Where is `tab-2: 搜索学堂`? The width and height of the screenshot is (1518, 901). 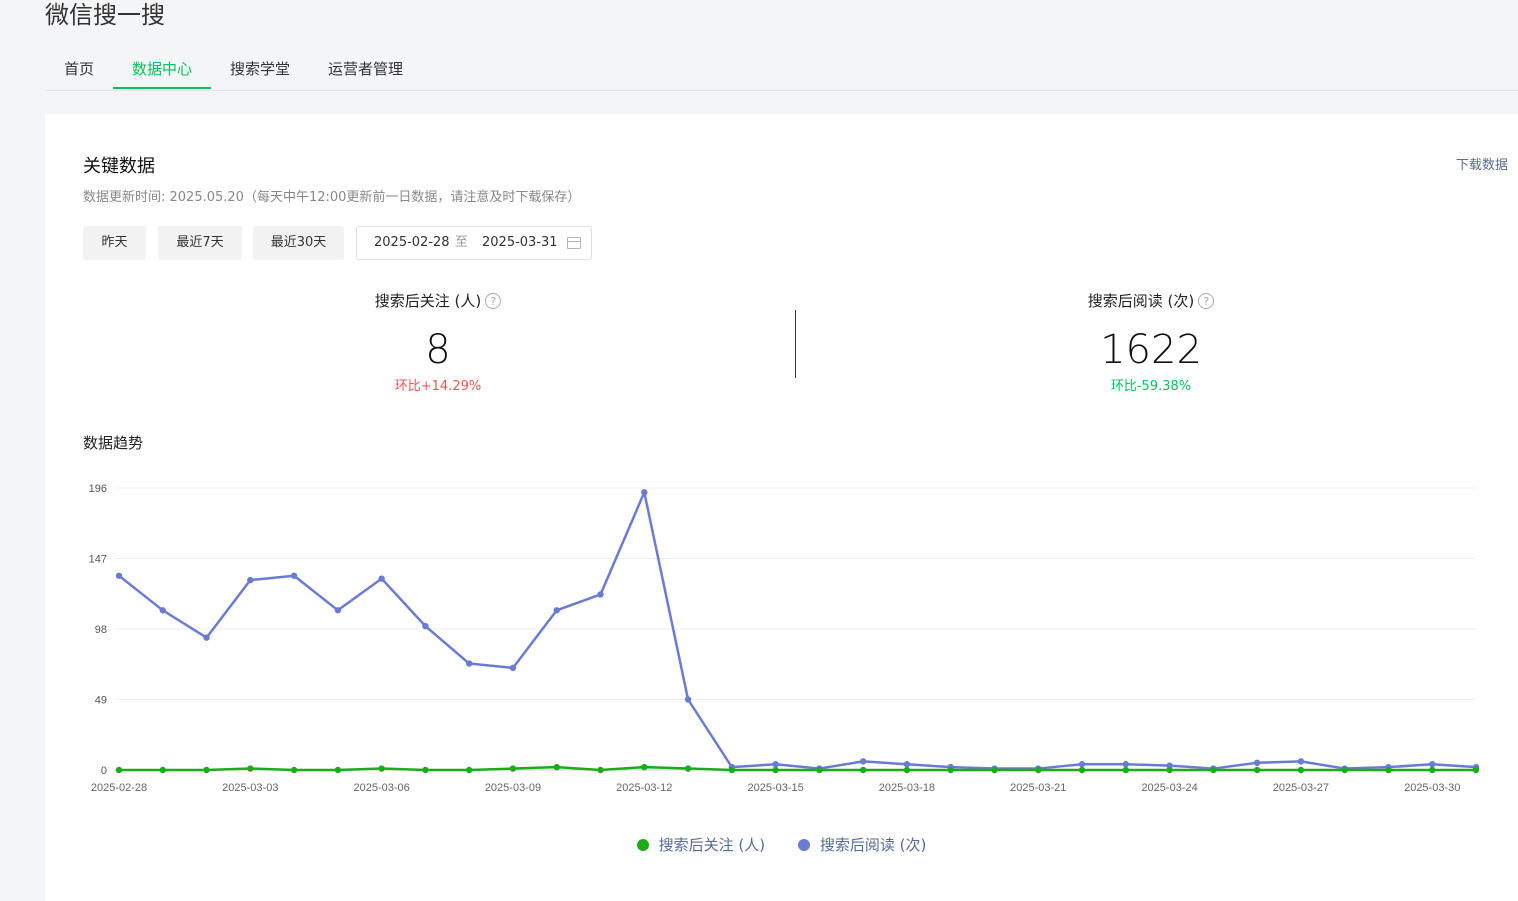 tab-2: 搜索学堂 is located at coordinates (260, 69).